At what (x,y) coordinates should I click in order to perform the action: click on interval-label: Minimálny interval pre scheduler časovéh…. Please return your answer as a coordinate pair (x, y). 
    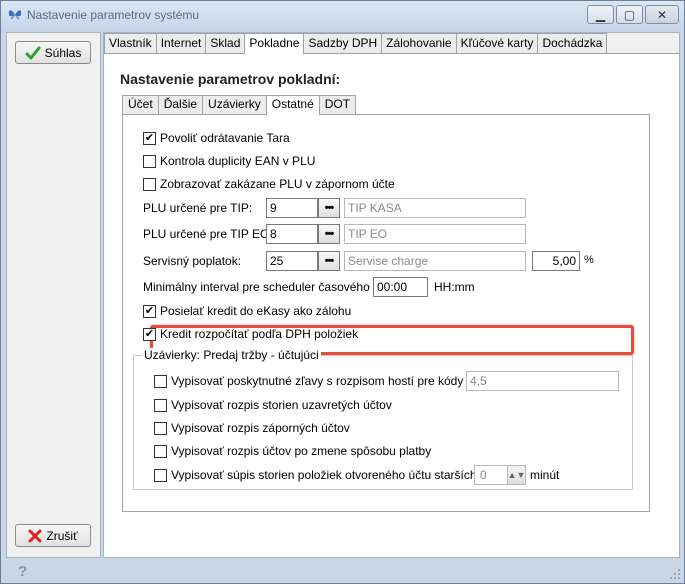
    Looking at the image, I should click on (271, 287).